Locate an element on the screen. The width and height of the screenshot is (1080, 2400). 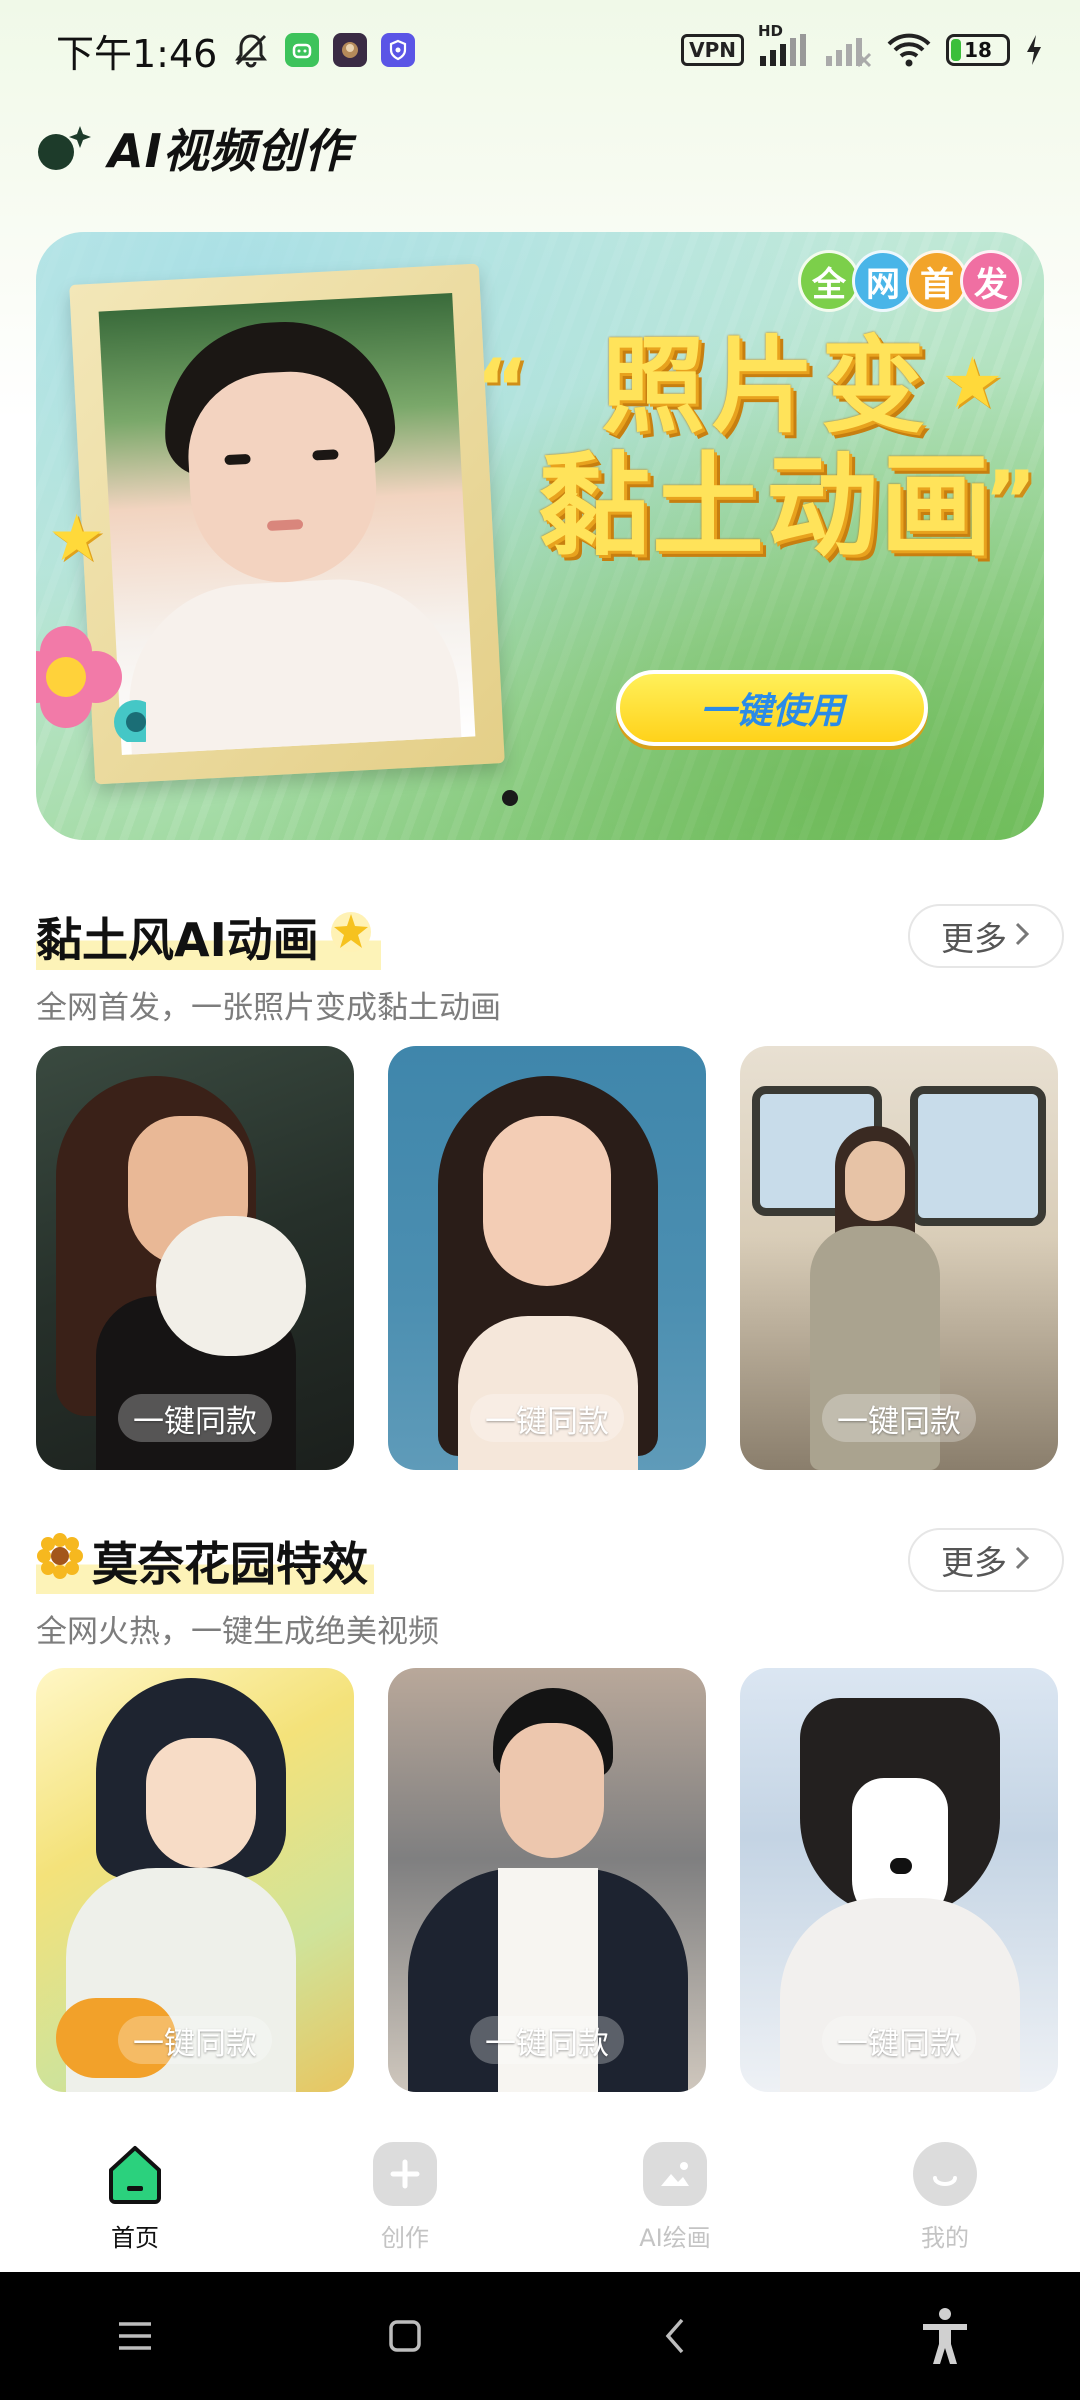
section-title: 黏土风AI动画 is located at coordinates (208, 937).